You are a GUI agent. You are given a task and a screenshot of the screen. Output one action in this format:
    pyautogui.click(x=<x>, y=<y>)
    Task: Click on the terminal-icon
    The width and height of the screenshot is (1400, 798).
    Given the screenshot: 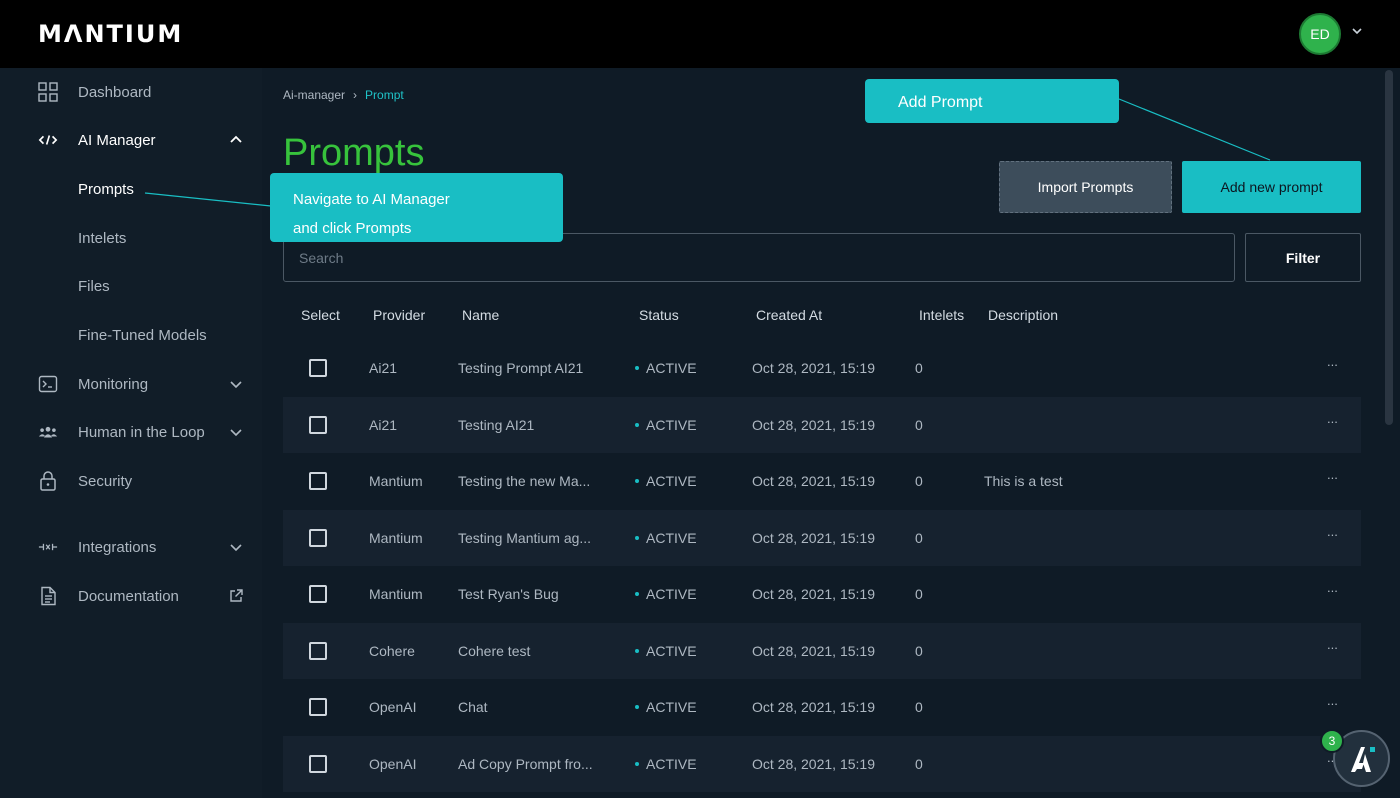 What is the action you would take?
    pyautogui.click(x=48, y=384)
    